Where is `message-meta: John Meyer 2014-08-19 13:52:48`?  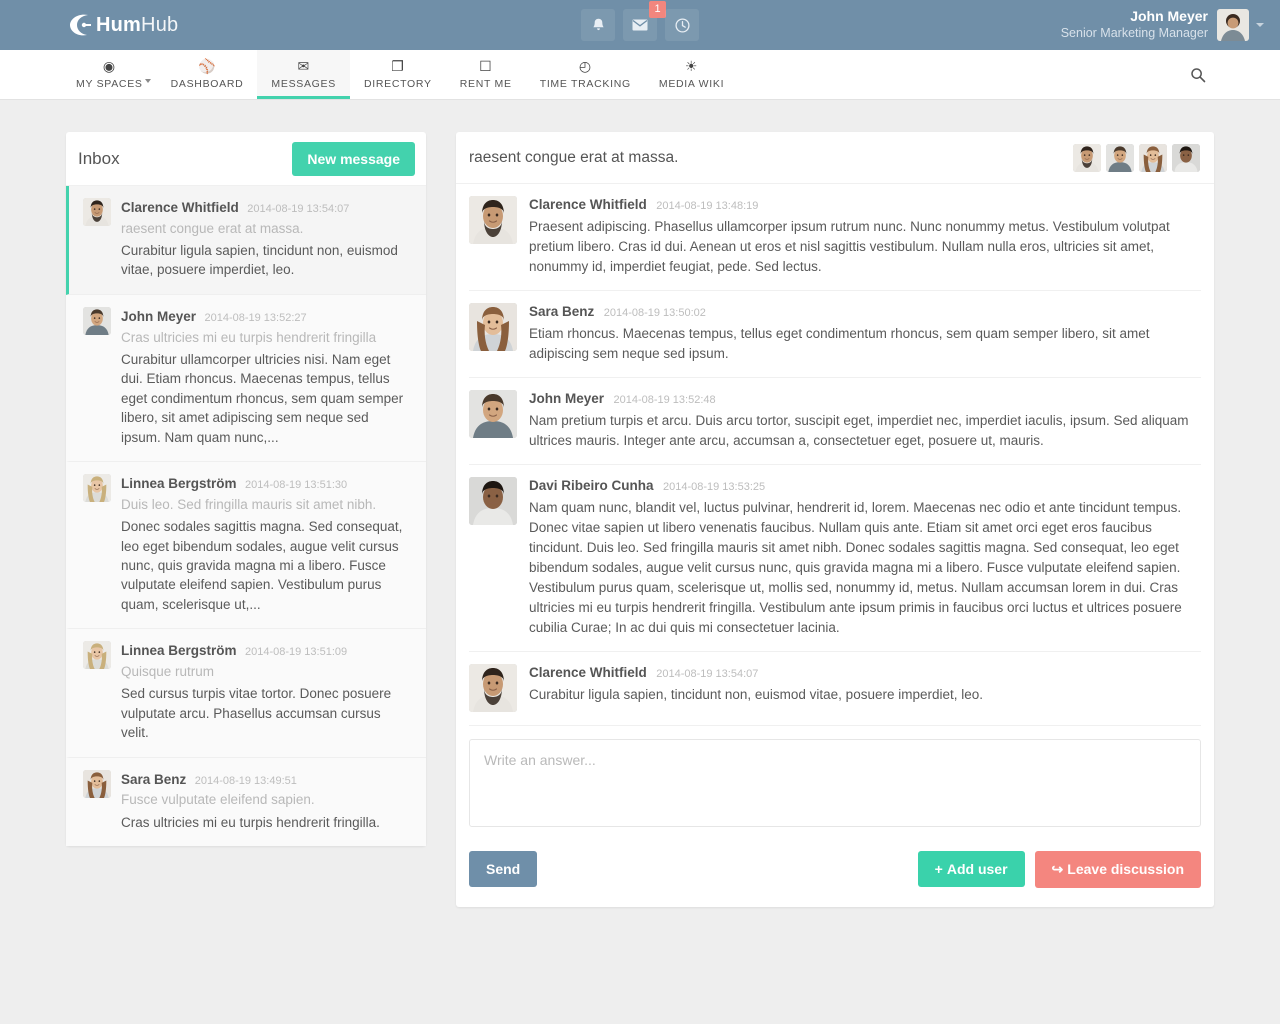
message-meta: John Meyer 2014-08-19 13:52:48 is located at coordinates (865, 399).